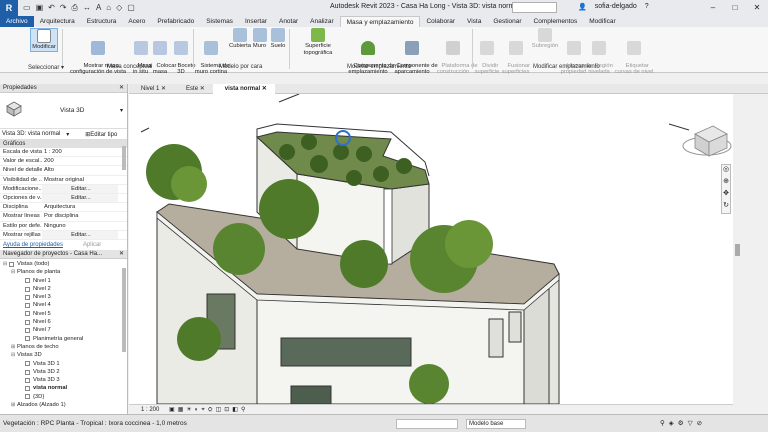 The height and width of the screenshot is (432, 768). Describe the element at coordinates (726, 183) in the screenshot. I see `zoom-icon: ⊕` at that location.